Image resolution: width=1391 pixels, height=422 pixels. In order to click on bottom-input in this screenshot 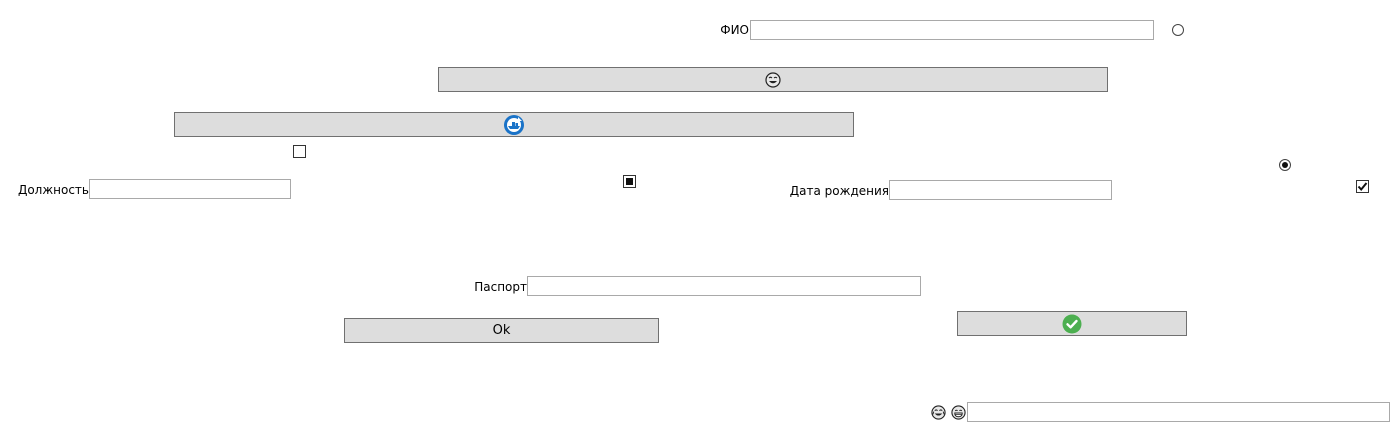, I will do `click(1178, 412)`.